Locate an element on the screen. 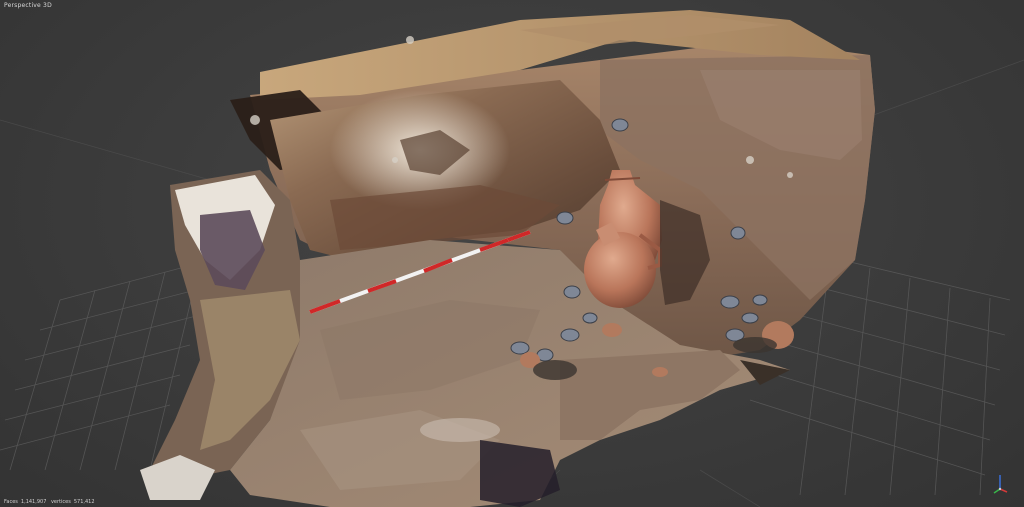  xyz-axis-gizmo-icon is located at coordinates (1000, 483).